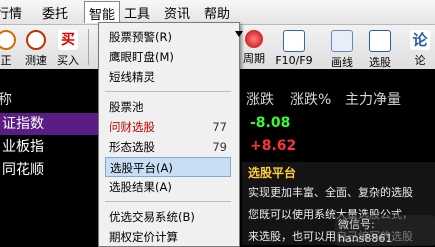 The image size is (435, 247). I want to click on toolbar-record-label: 正, so click(6, 60).